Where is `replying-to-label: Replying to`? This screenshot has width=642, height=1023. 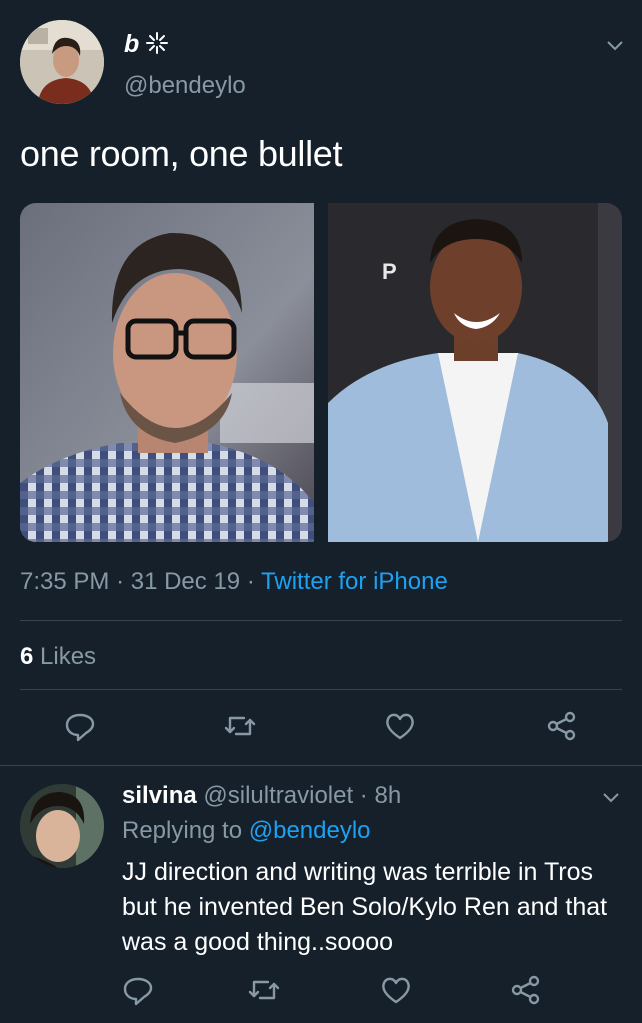 replying-to-label: Replying to is located at coordinates (182, 830).